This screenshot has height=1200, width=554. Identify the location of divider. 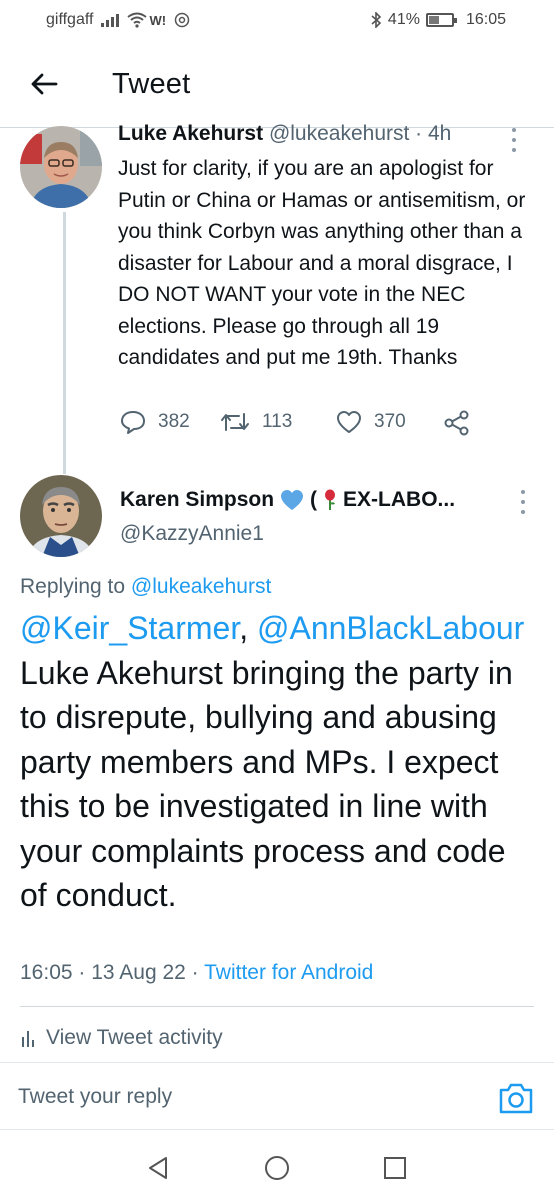
(277, 1006).